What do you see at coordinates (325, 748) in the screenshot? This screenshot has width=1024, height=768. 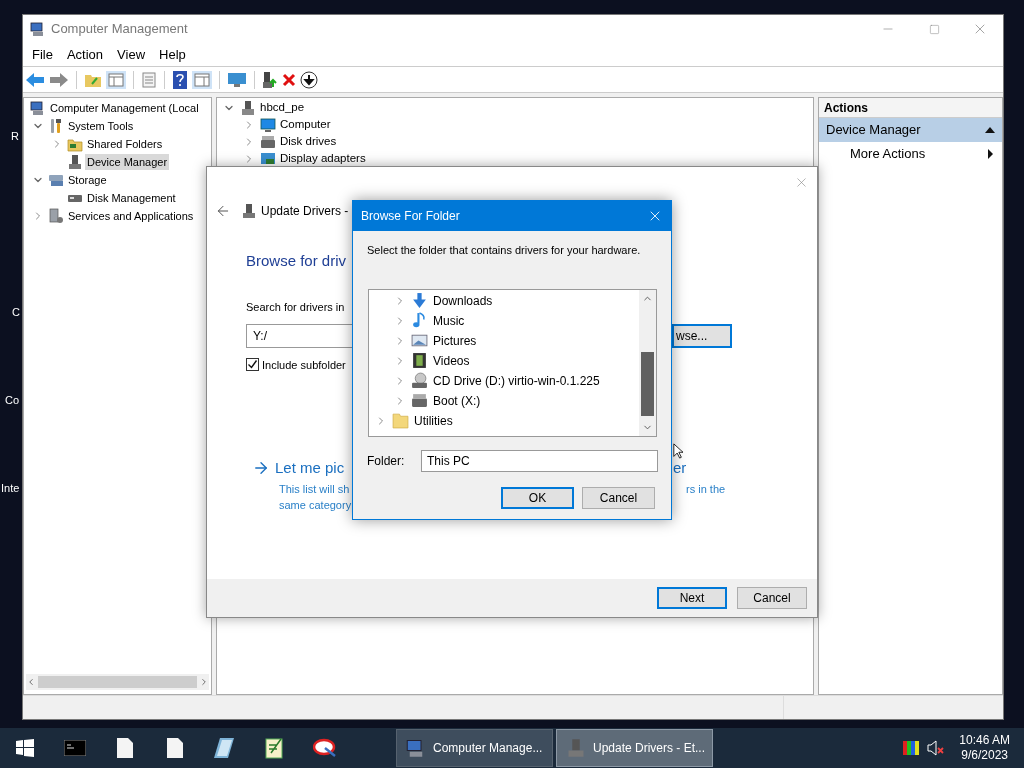 I see `disk-tool-icon` at bounding box center [325, 748].